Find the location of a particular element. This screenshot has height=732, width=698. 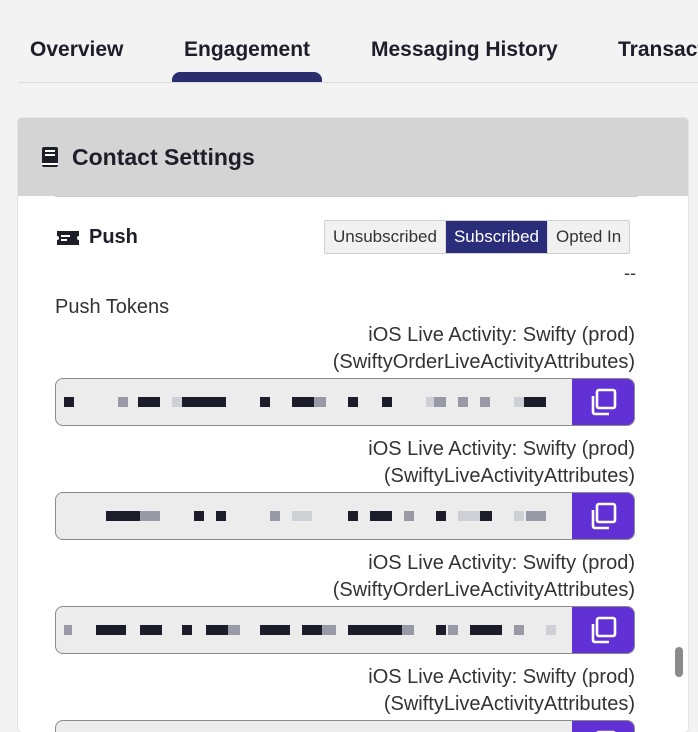

divider is located at coordinates (346, 196).